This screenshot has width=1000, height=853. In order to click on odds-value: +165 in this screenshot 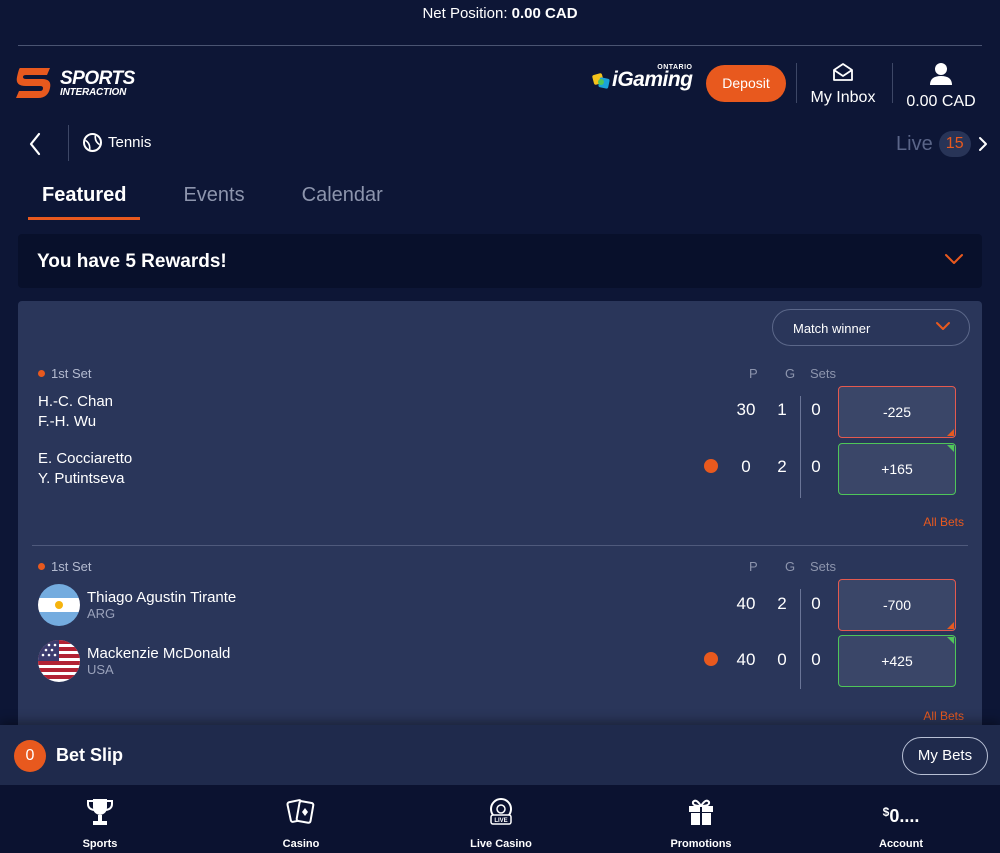, I will do `click(897, 469)`.